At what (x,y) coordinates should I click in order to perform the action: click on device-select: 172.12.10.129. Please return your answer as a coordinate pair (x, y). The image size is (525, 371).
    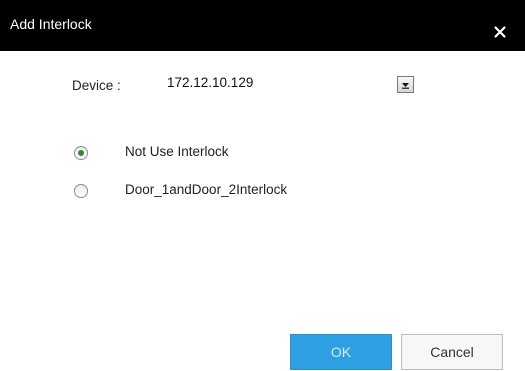
    Looking at the image, I should click on (288, 82).